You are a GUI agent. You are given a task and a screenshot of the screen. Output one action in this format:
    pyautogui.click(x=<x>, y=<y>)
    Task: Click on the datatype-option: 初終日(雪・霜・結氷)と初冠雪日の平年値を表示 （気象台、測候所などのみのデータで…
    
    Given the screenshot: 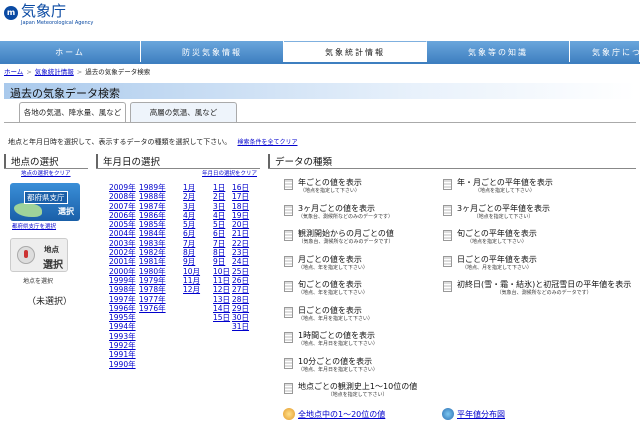 What is the action you would take?
    pyautogui.click(x=537, y=288)
    